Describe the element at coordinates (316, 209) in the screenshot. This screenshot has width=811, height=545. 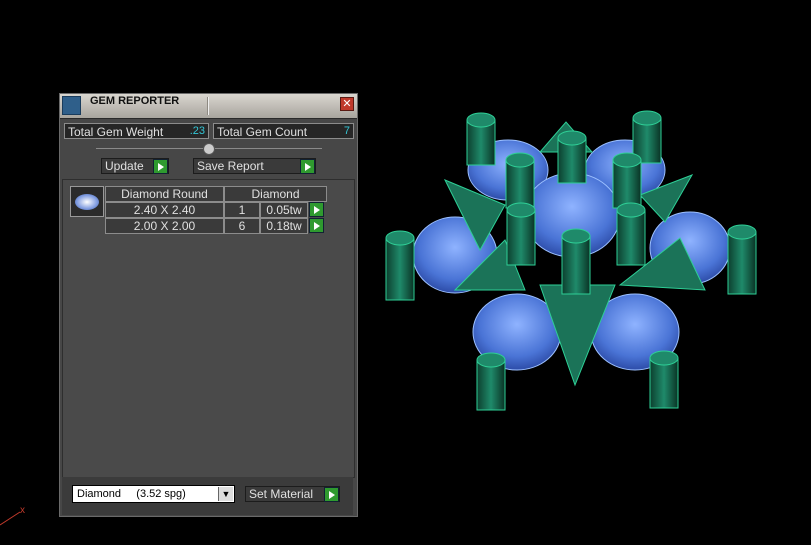
I see `table-row-1-go-icon` at that location.